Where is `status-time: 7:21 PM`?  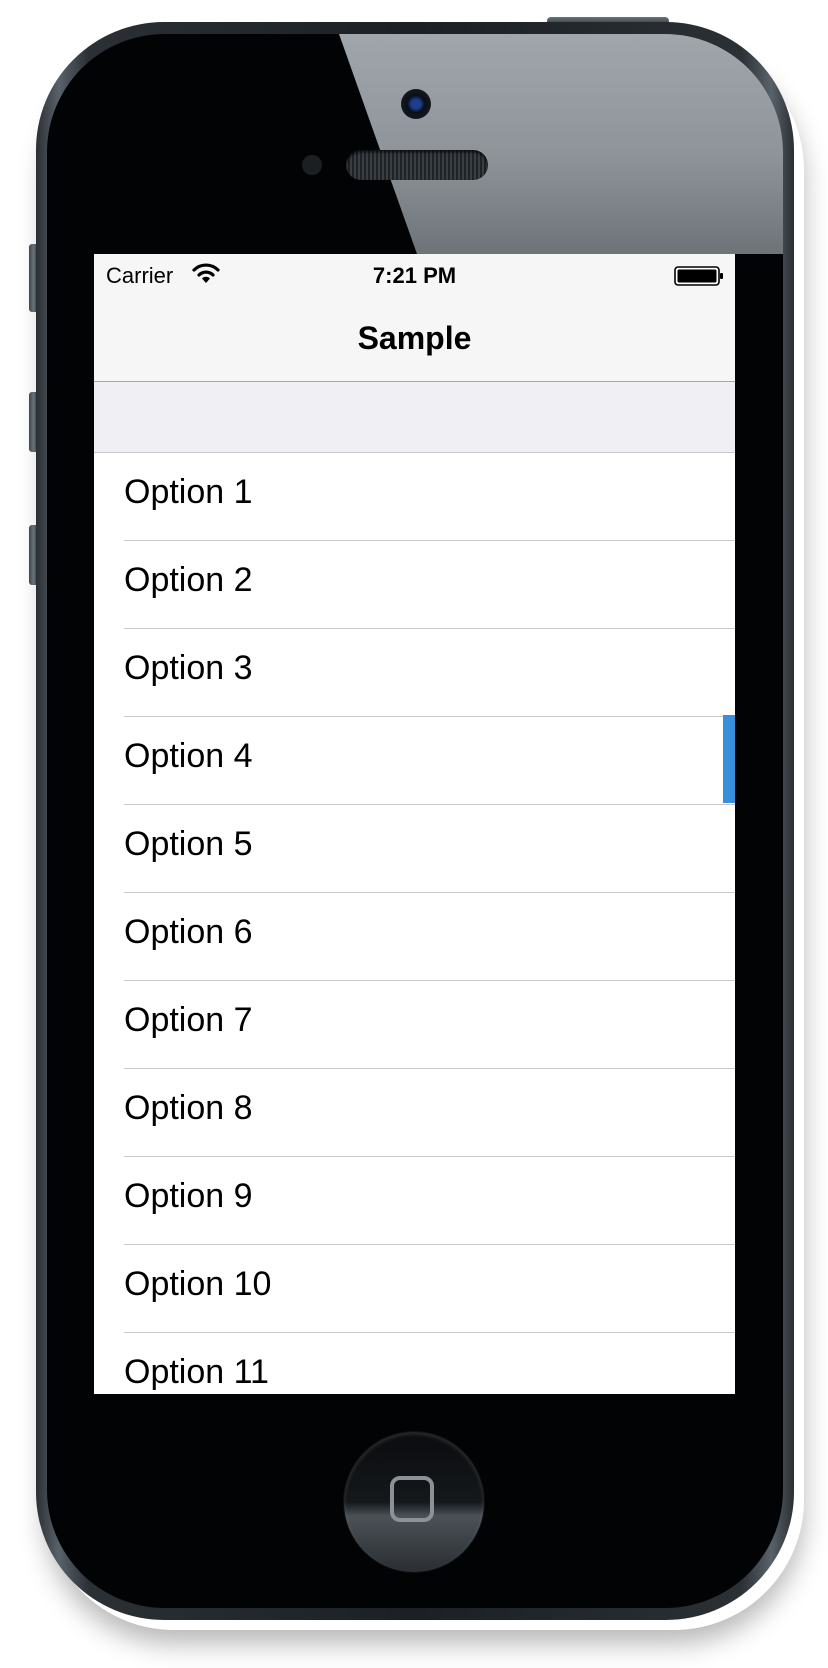
status-time: 7:21 PM is located at coordinates (414, 275).